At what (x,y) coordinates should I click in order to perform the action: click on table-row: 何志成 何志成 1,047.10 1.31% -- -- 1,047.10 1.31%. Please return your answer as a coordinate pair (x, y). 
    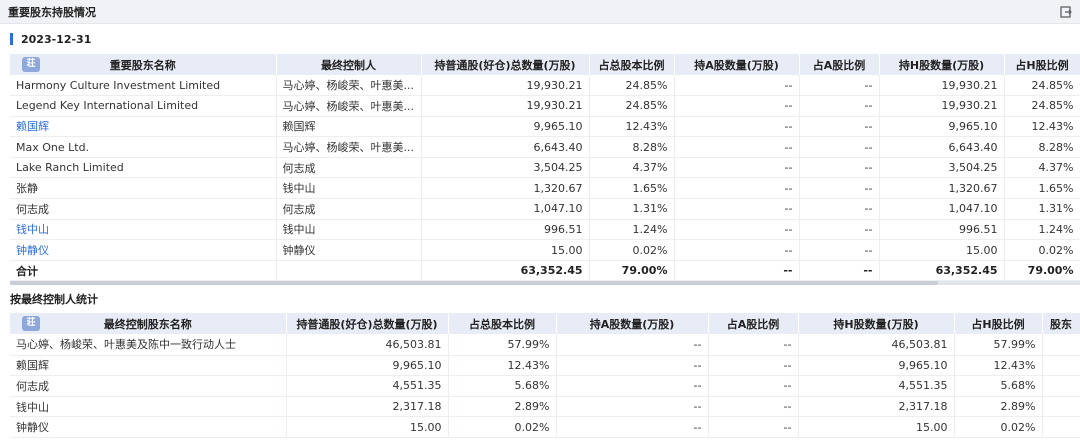
    Looking at the image, I should click on (545, 209).